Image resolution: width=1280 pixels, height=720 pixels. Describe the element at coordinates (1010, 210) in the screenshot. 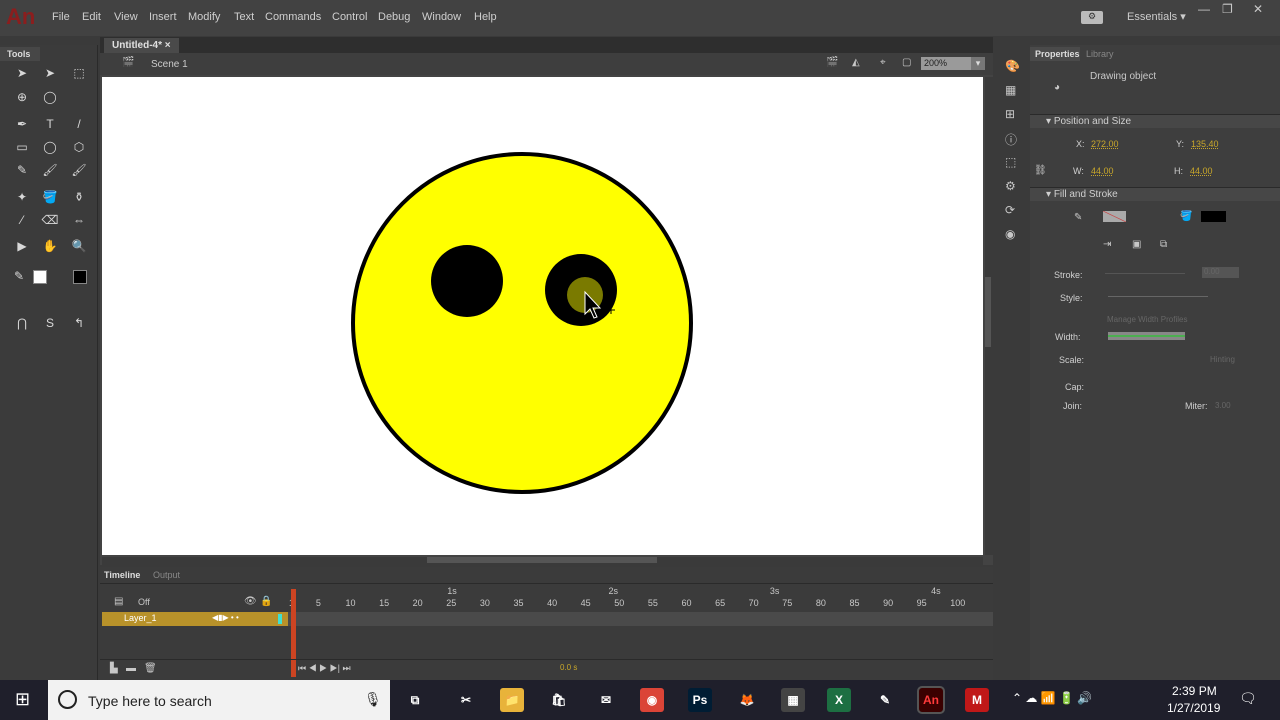

I see `motion-presets-icon: ⟳` at that location.